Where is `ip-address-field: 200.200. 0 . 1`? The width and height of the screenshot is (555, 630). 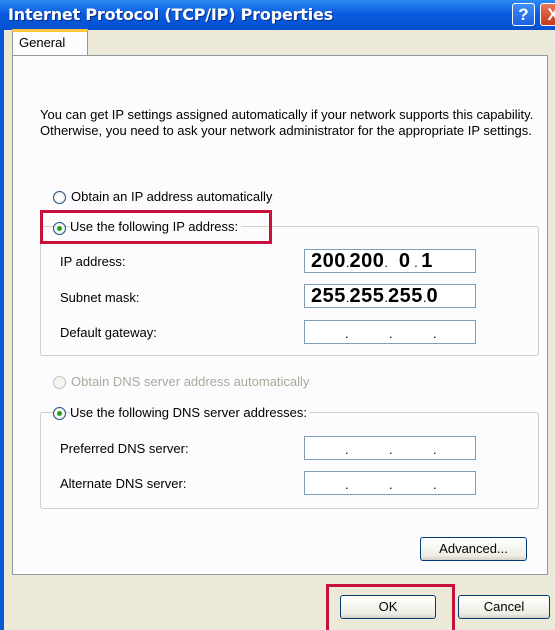 ip-address-field: 200.200. 0 . 1 is located at coordinates (390, 261).